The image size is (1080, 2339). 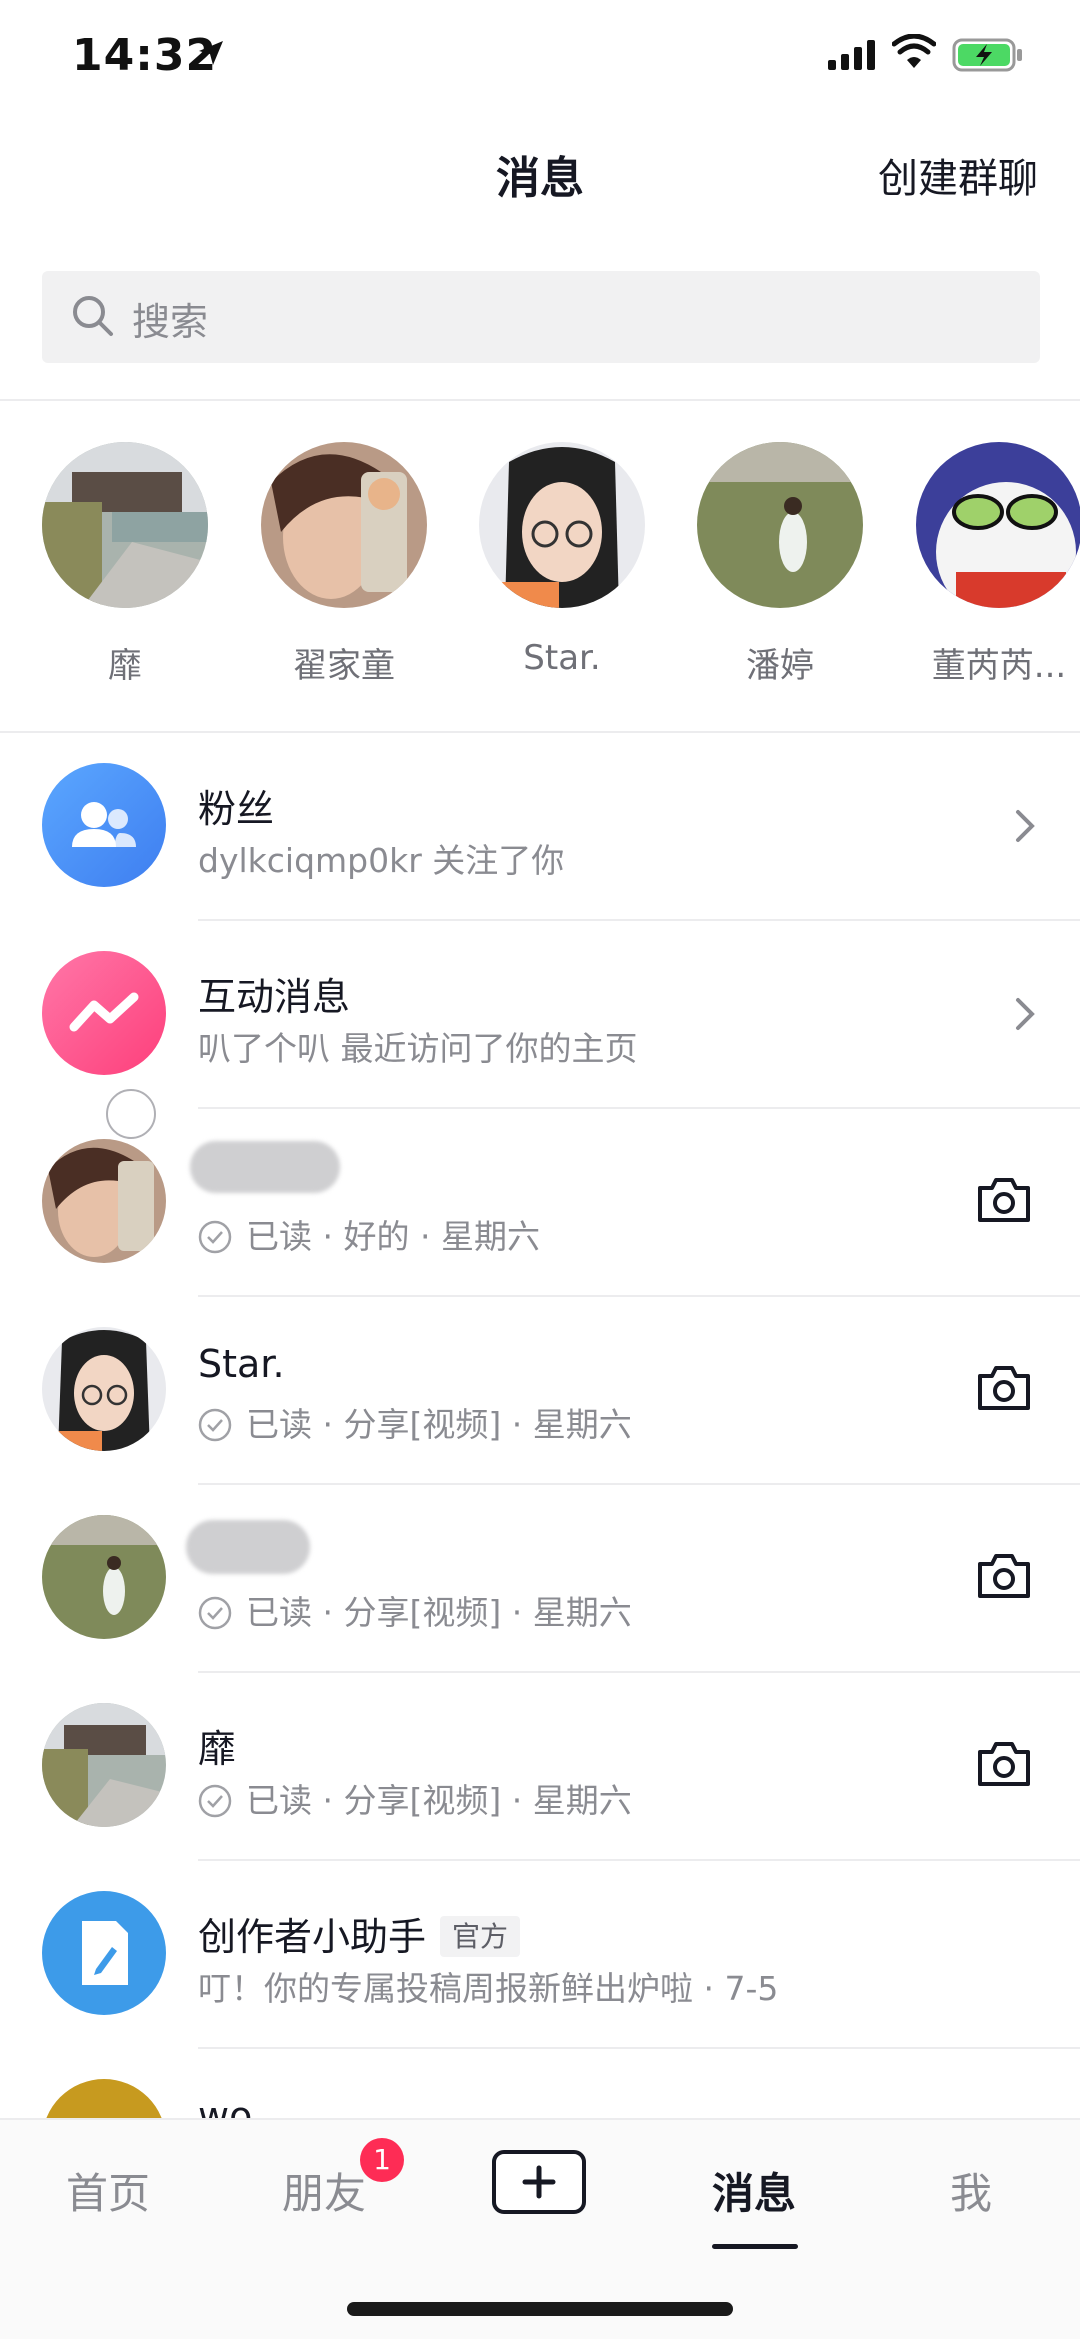 What do you see at coordinates (754, 2190) in the screenshot?
I see `tab-messages: 消息` at bounding box center [754, 2190].